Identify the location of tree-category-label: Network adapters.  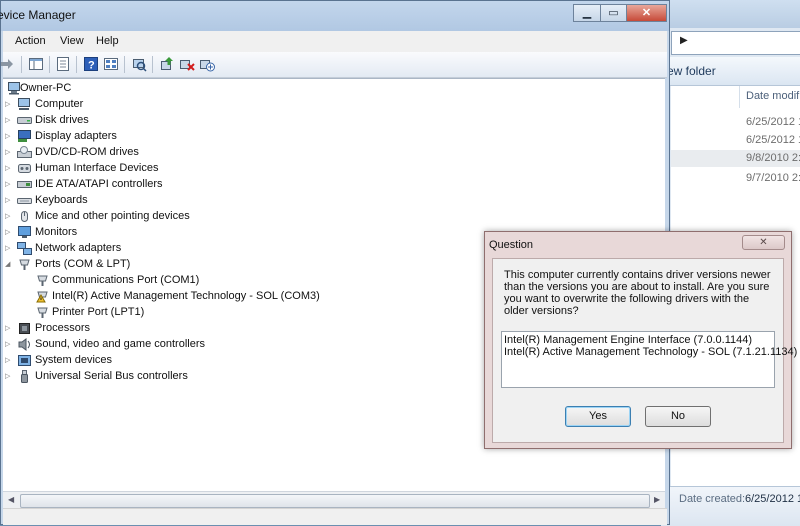
(78, 248).